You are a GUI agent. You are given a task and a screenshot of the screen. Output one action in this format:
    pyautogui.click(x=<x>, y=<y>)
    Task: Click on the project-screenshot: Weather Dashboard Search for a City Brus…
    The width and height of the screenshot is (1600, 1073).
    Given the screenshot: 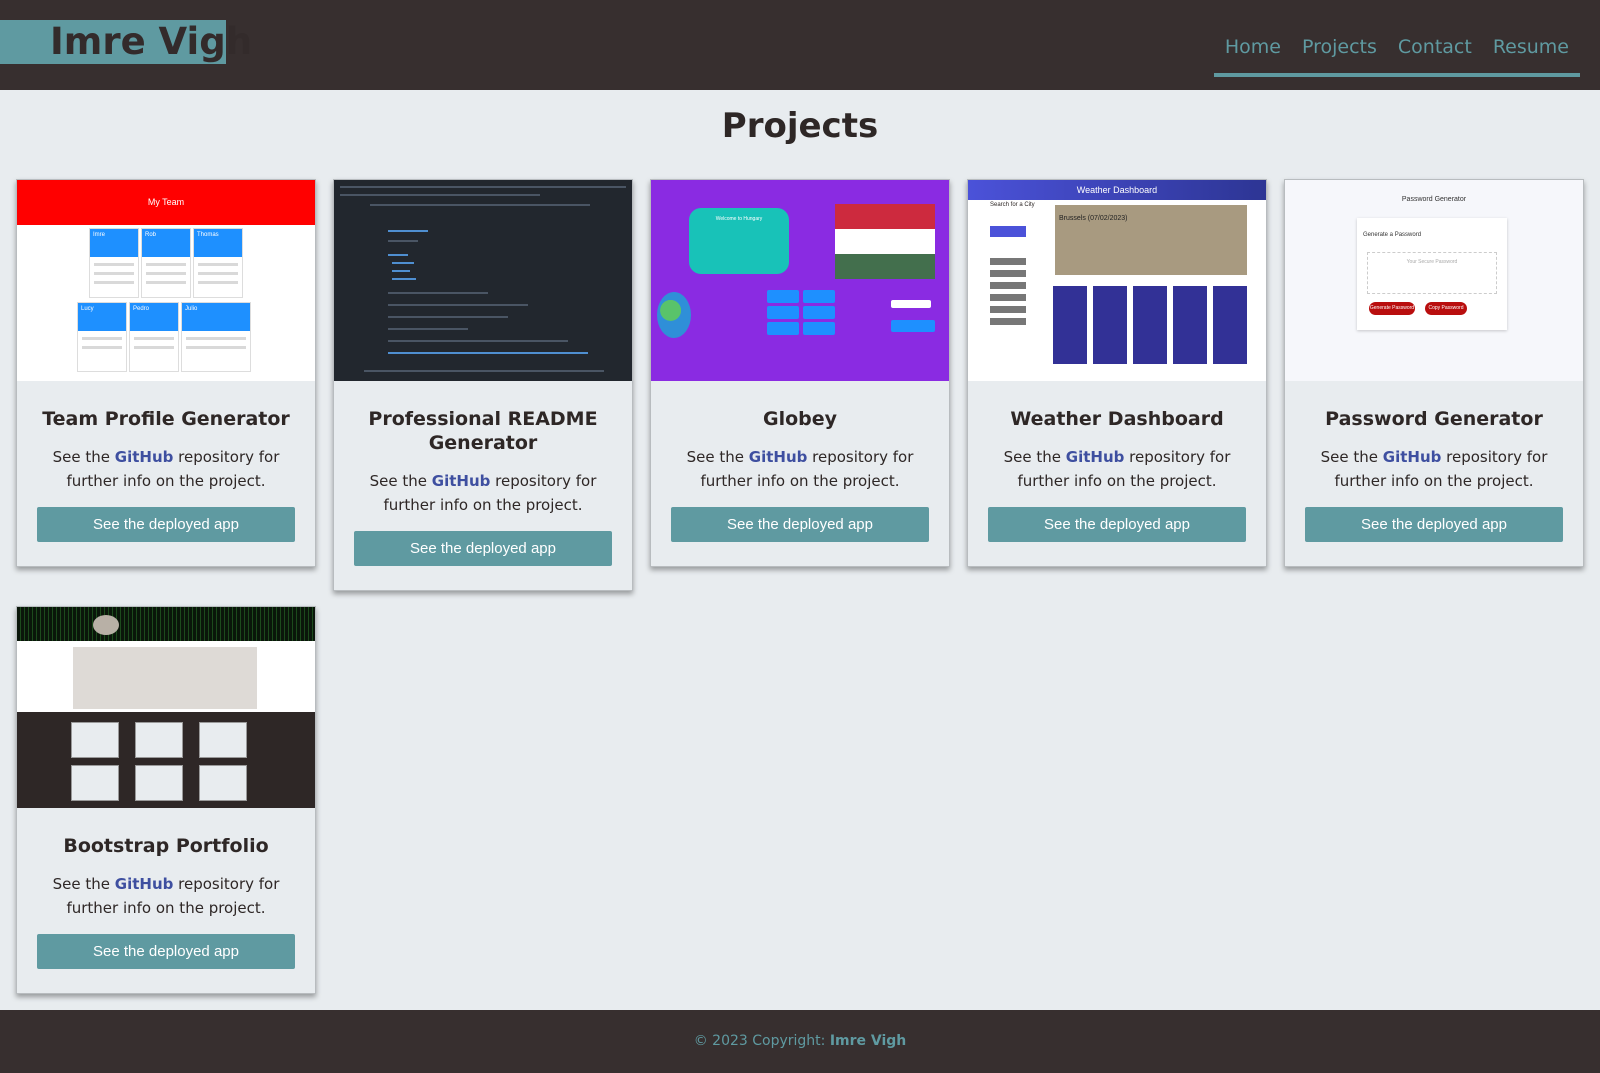 What is the action you would take?
    pyautogui.click(x=1117, y=280)
    